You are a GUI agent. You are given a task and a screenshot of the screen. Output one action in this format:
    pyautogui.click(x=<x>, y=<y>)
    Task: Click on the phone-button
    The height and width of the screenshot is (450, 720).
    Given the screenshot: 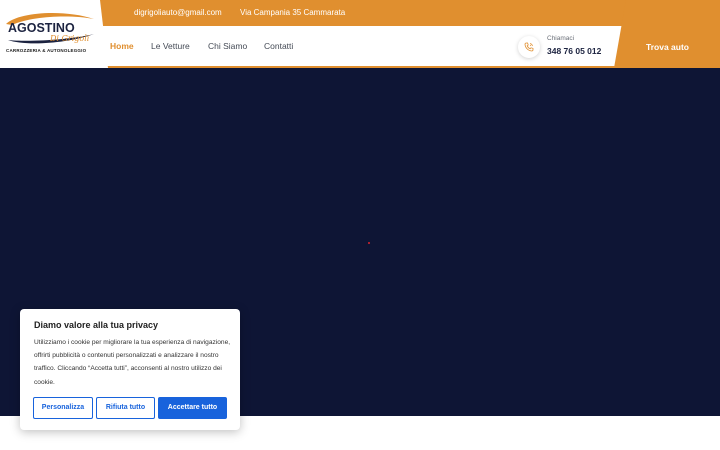 What is the action you would take?
    pyautogui.click(x=529, y=47)
    